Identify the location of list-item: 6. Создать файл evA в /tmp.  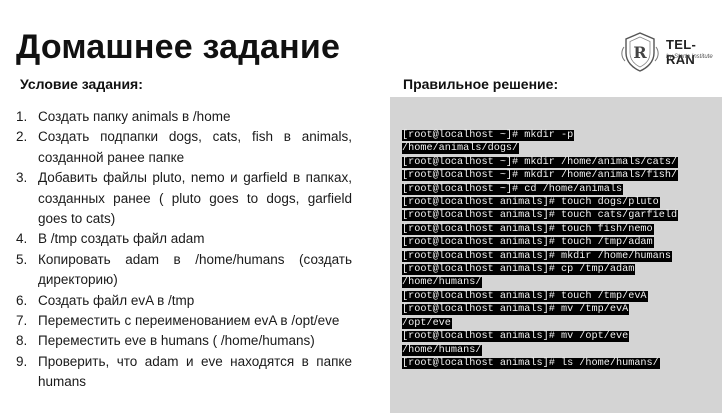
(105, 300).